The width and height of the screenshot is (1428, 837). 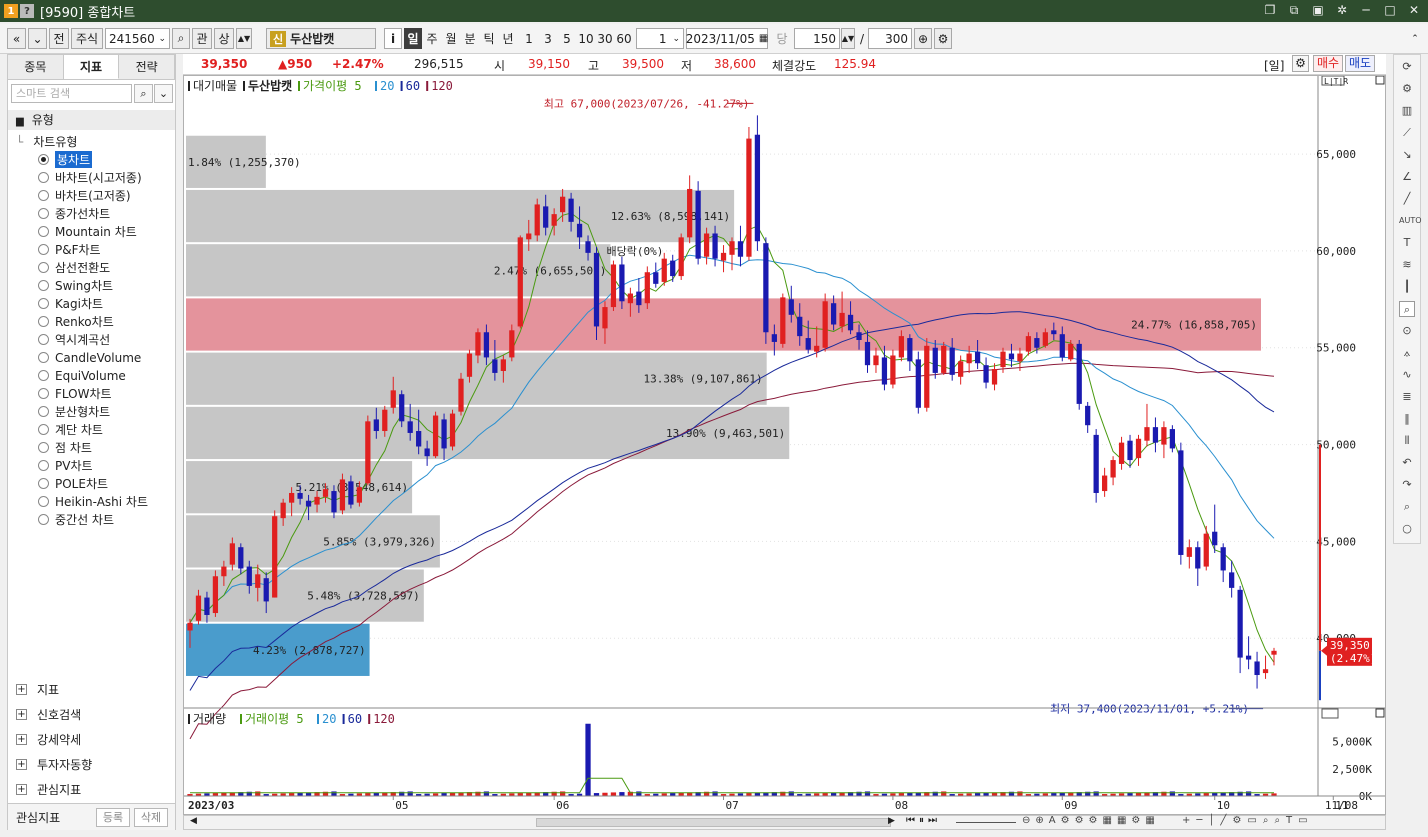 I want to click on count-input: 150, so click(x=817, y=38).